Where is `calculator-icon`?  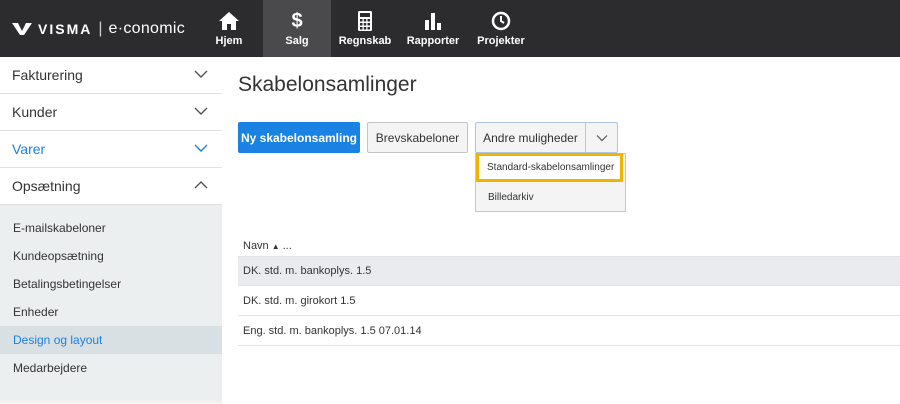 calculator-icon is located at coordinates (365, 21).